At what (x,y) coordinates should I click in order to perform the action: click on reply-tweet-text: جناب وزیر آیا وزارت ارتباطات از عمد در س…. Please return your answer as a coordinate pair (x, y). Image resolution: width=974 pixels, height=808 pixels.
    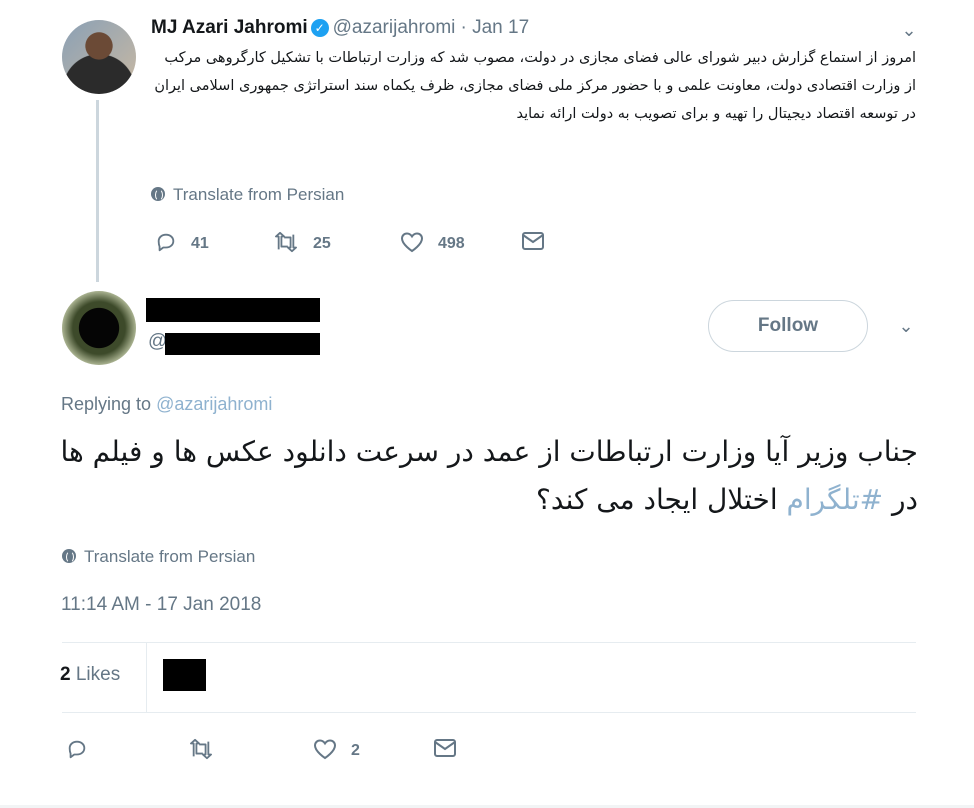
    Looking at the image, I should click on (489, 476).